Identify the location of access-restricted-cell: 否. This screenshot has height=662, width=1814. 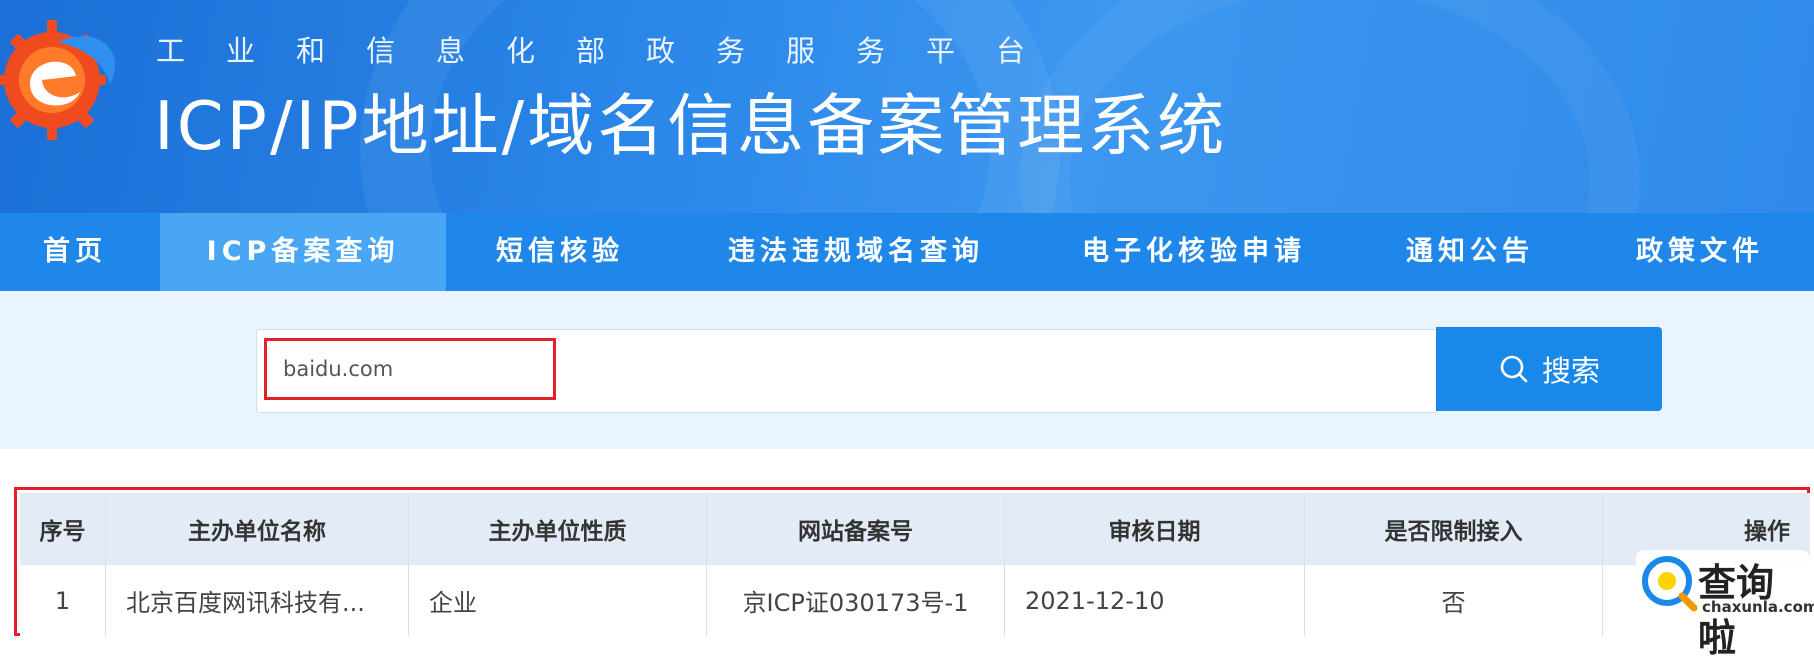
(1454, 600).